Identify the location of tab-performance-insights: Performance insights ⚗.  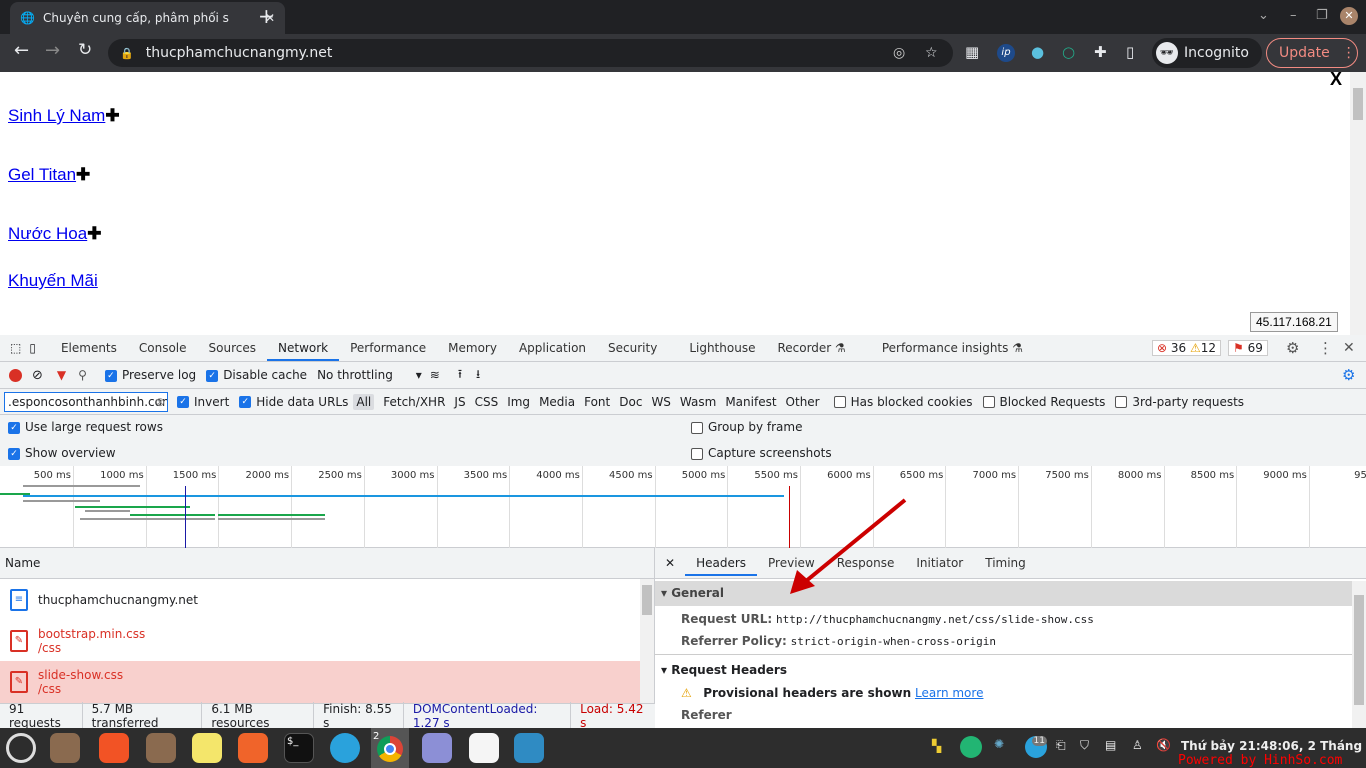
(952, 348).